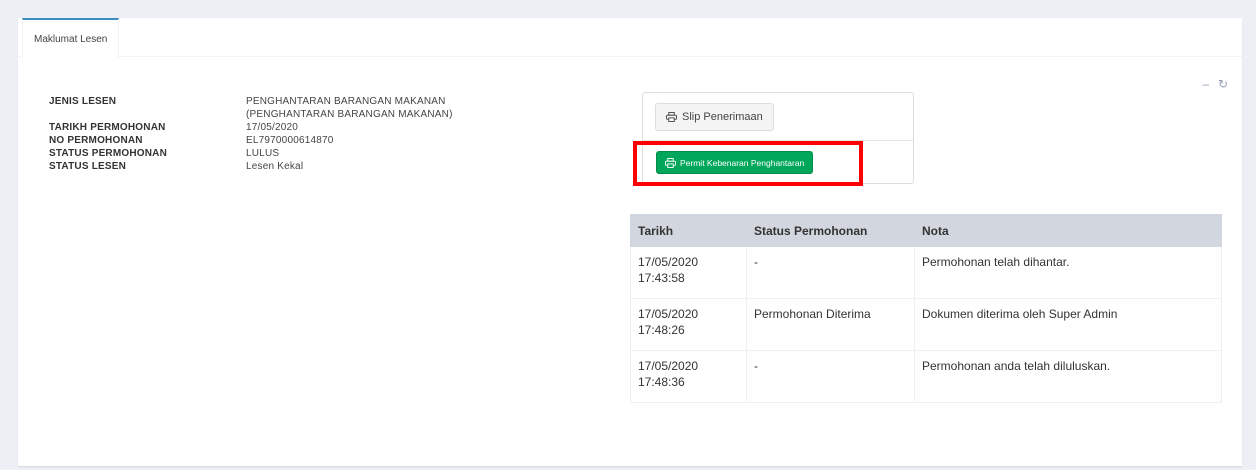  I want to click on tab-maklumat-lesen: Maklumat Lesen, so click(71, 38).